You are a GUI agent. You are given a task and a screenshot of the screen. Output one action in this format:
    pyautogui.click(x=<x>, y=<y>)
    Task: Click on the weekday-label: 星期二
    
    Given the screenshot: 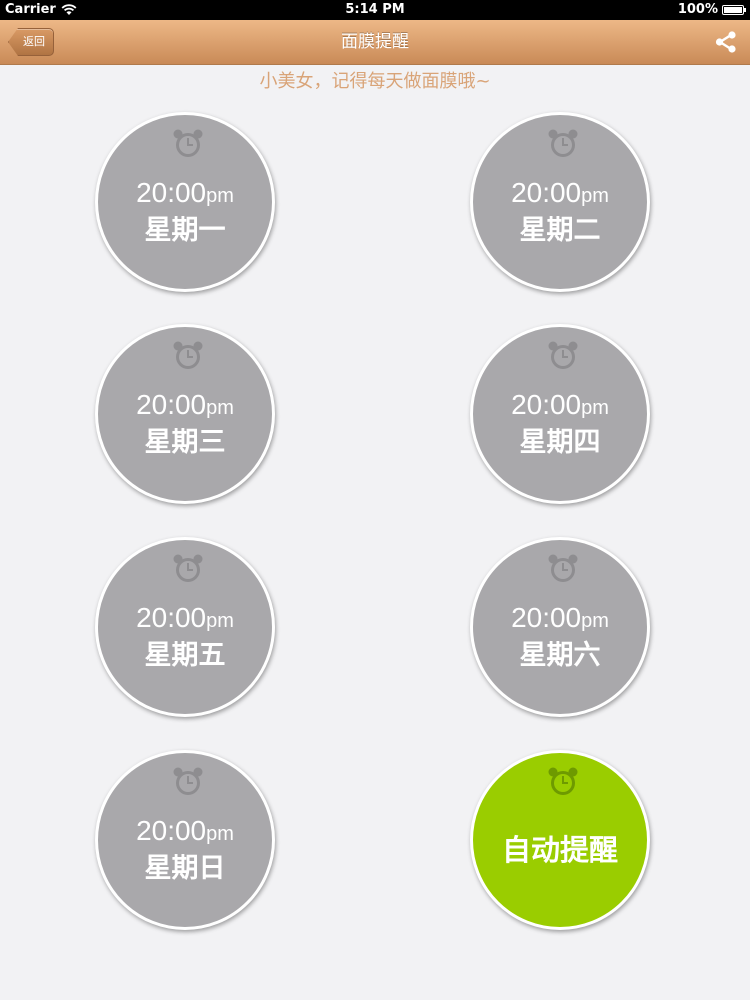 What is the action you would take?
    pyautogui.click(x=560, y=230)
    